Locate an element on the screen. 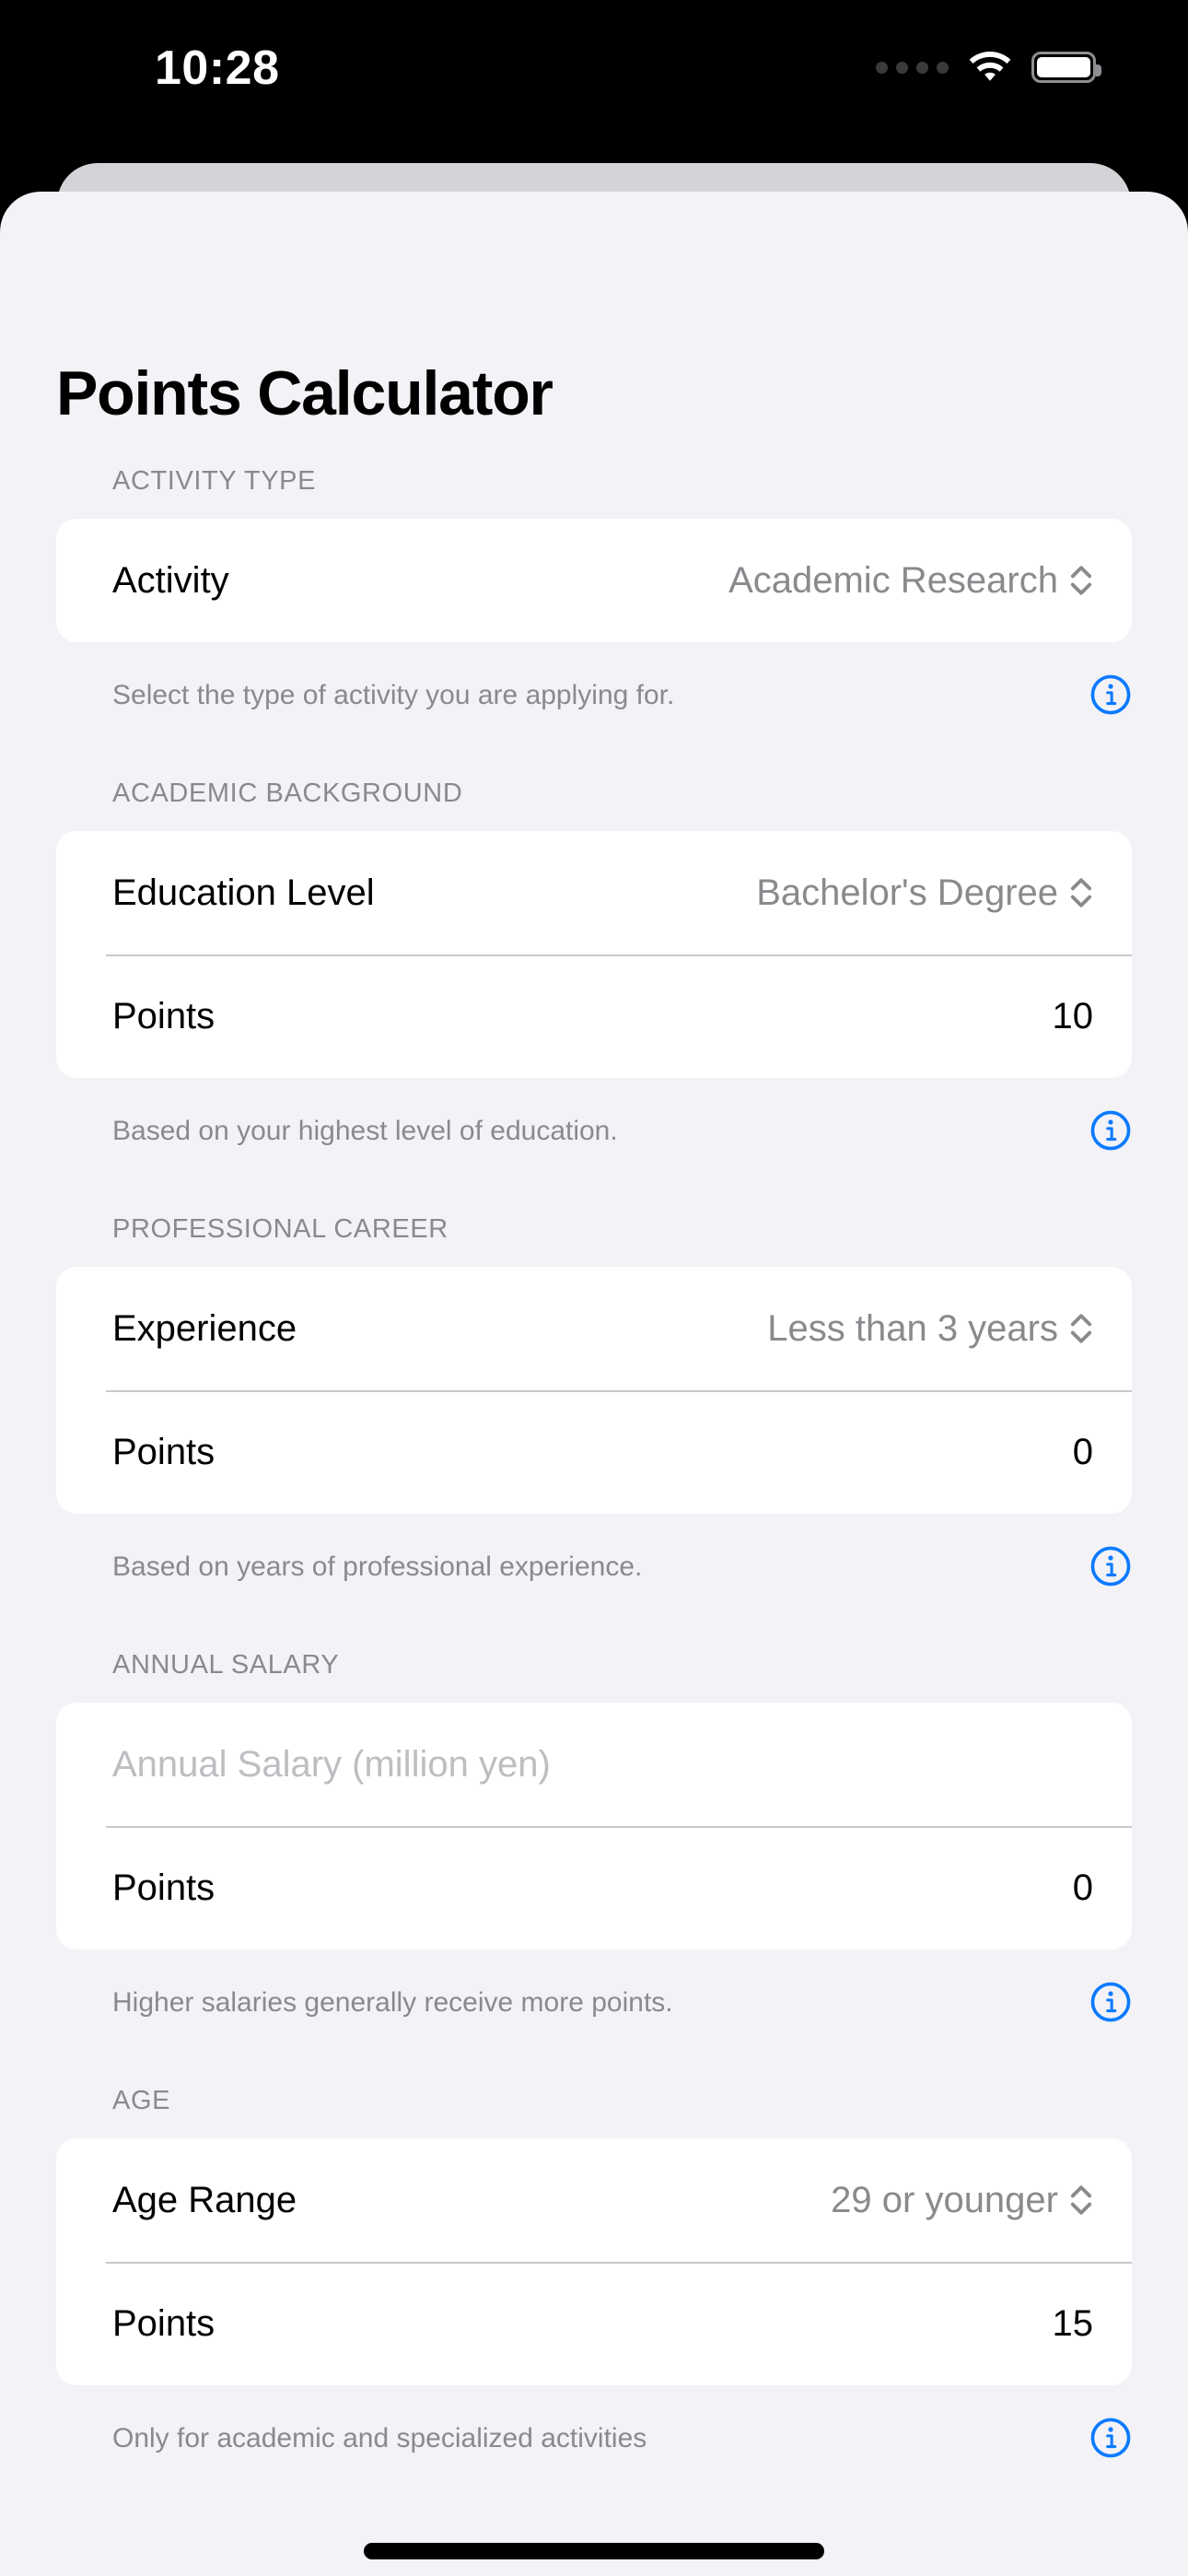 The image size is (1188, 2576). wifi-icon is located at coordinates (990, 66).